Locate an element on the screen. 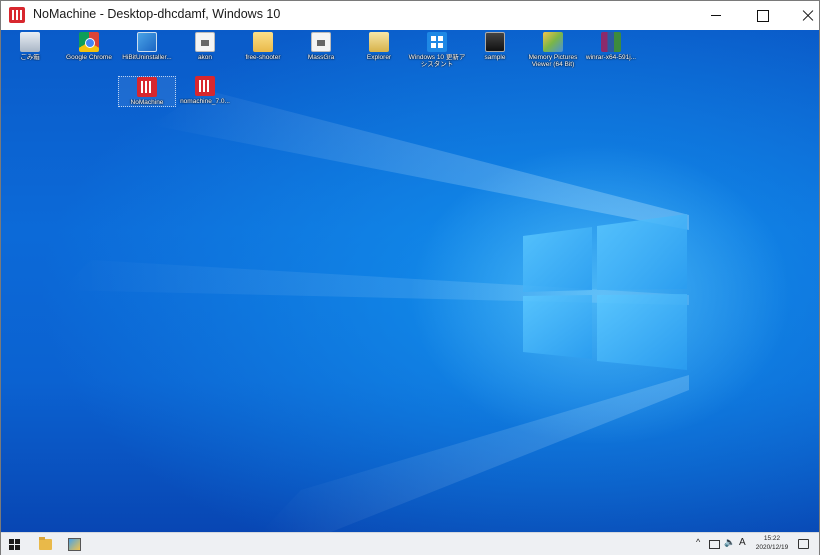 The image size is (820, 555). file-explorer-icon is located at coordinates (45, 543).